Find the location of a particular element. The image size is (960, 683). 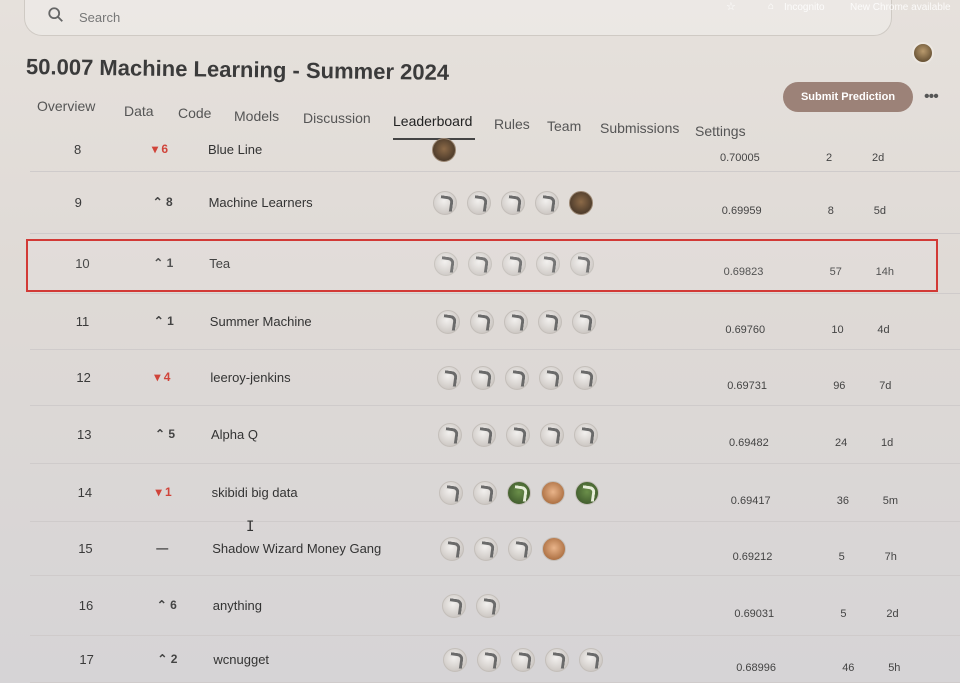

rank: 16 is located at coordinates (86, 605).